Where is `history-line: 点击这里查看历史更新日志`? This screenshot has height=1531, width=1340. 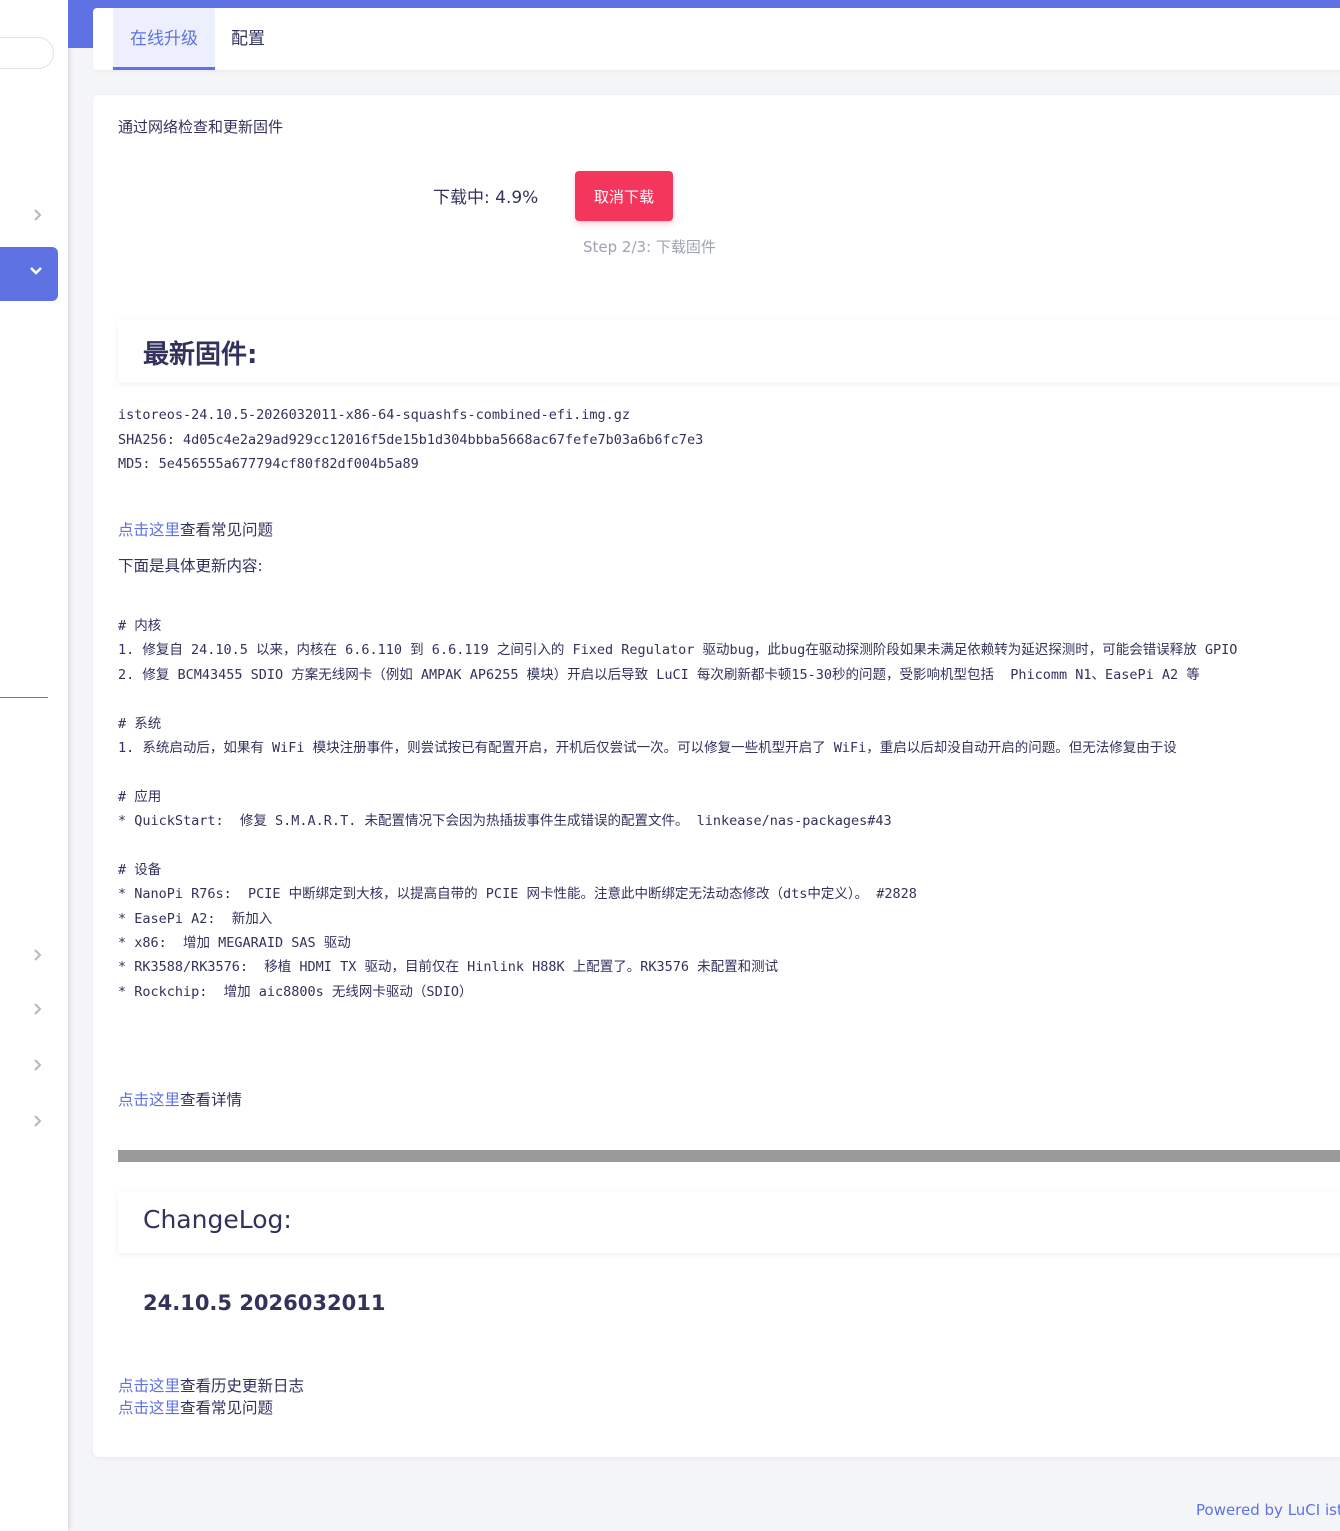
history-line: 点击这里查看历史更新日志 is located at coordinates (211, 1386).